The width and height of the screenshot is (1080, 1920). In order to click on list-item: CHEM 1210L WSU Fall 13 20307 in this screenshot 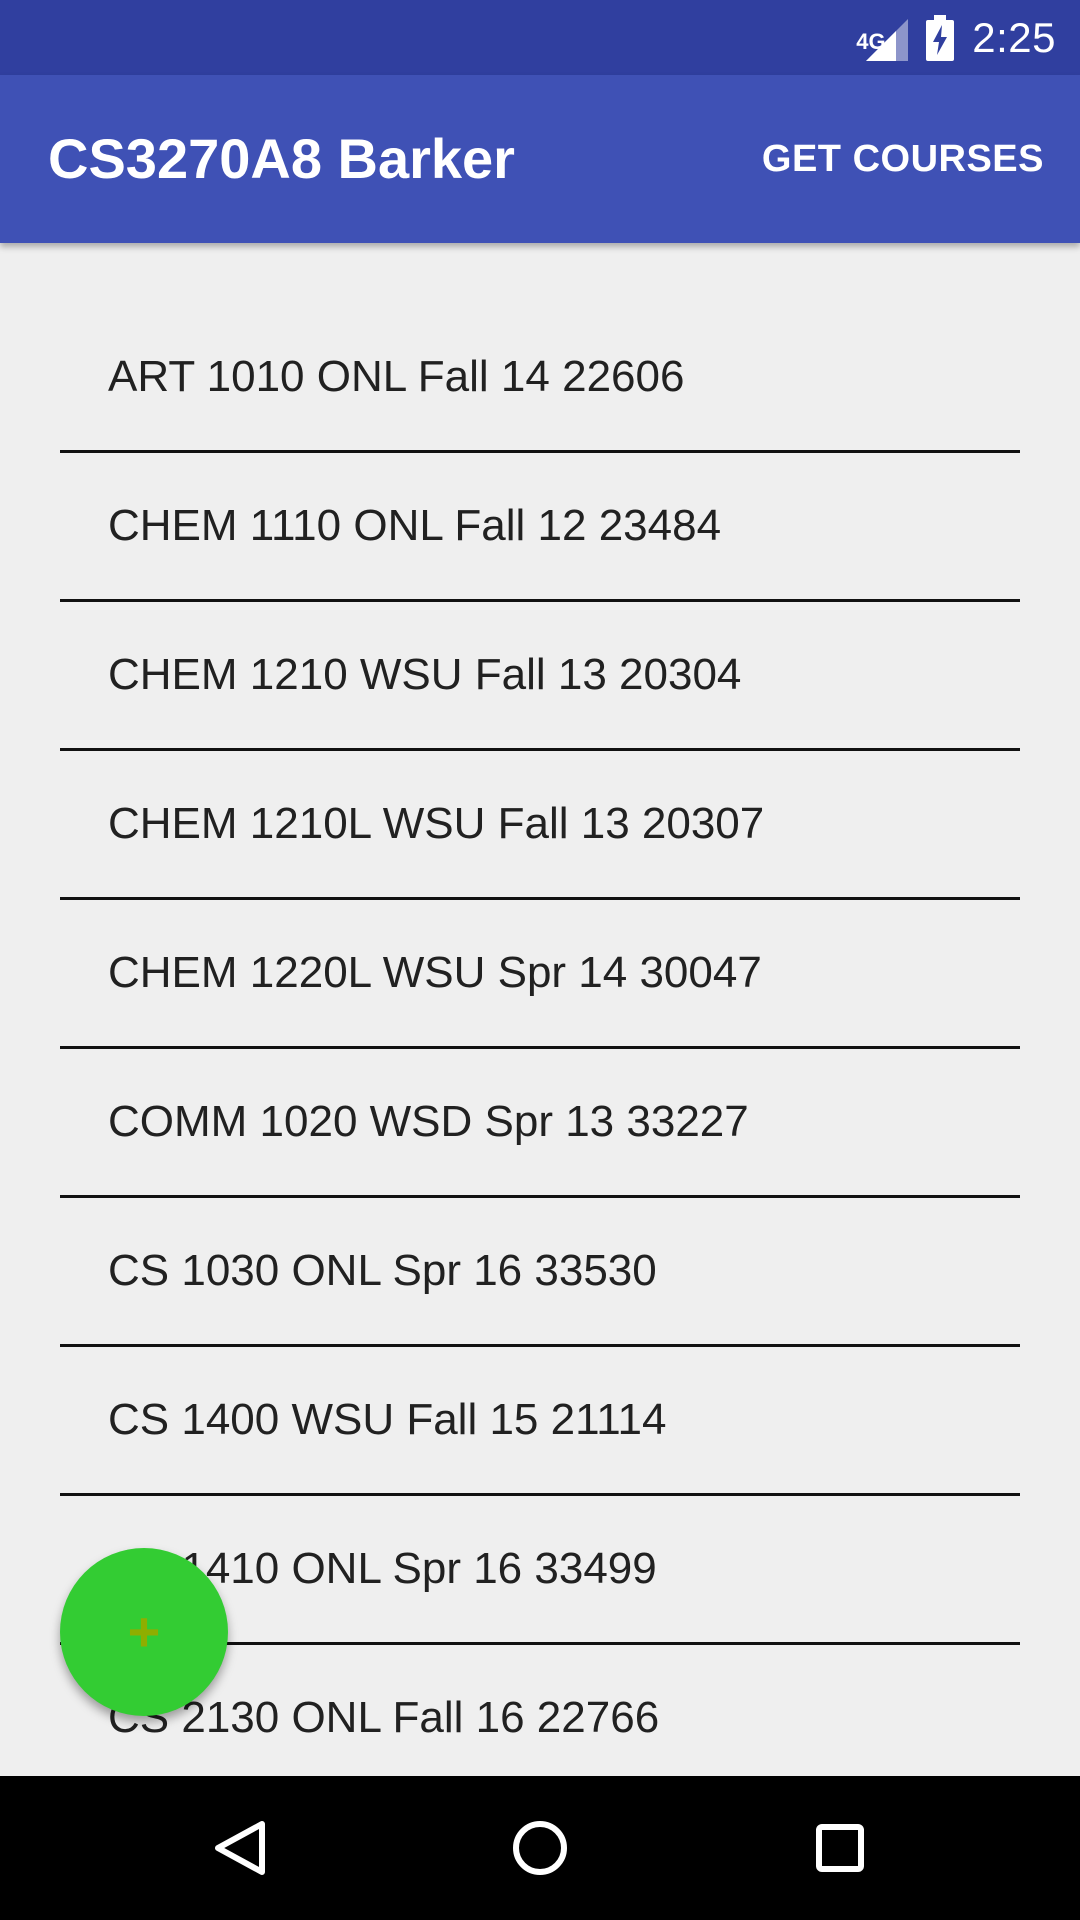, I will do `click(540, 825)`.